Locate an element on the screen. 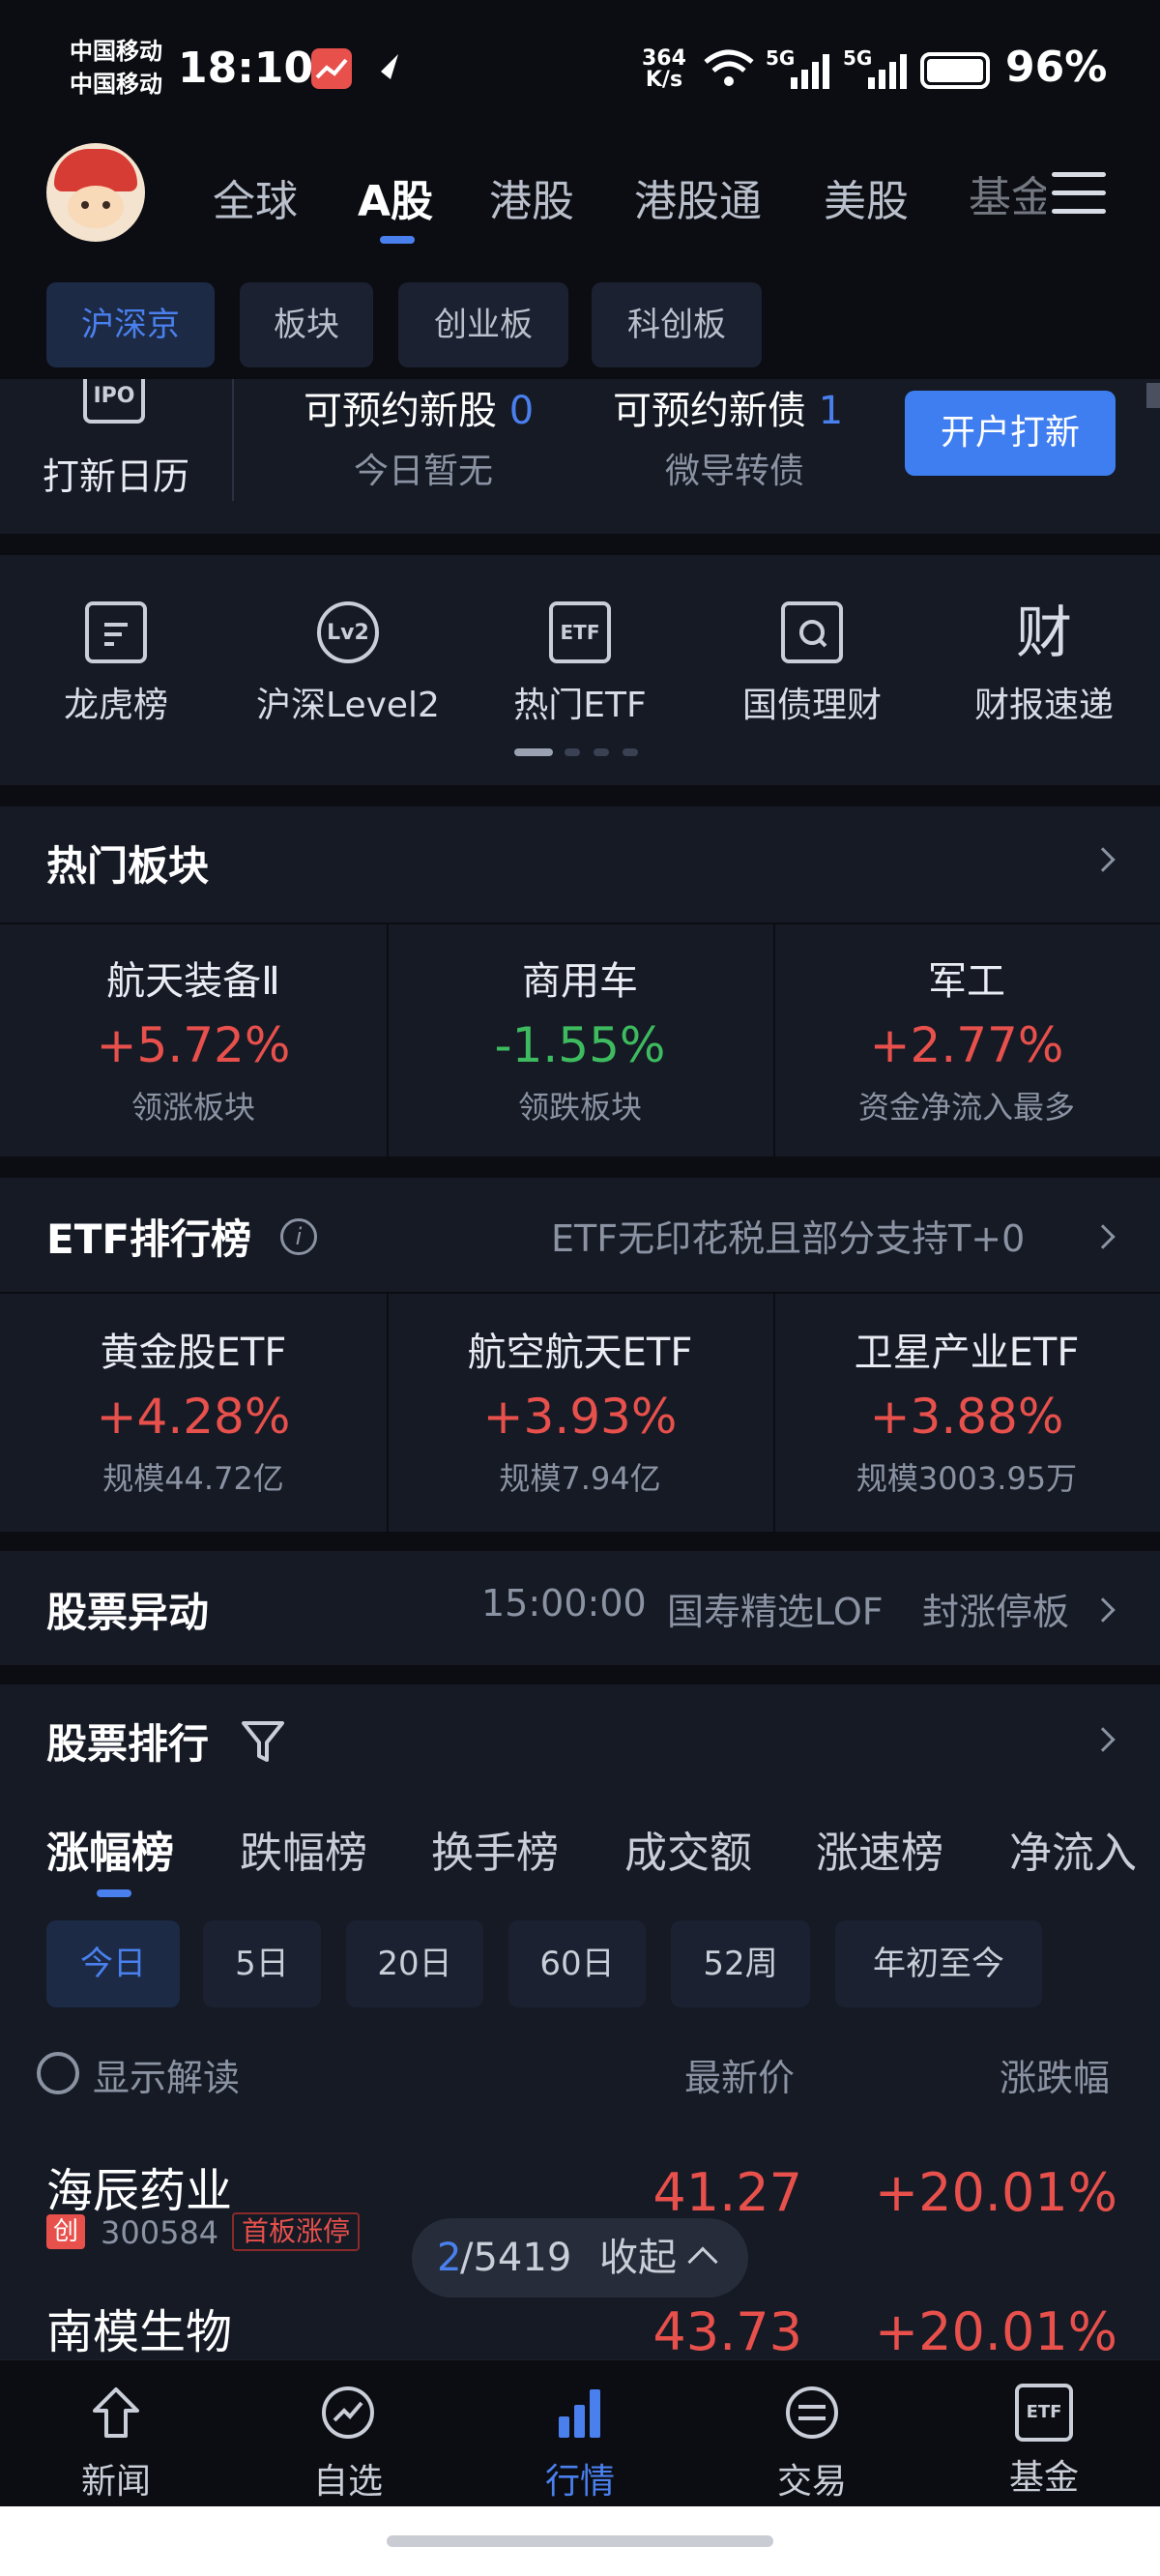 Image resolution: width=1160 pixels, height=2576 pixels. etf-name: 黄金股ETF is located at coordinates (193, 1353).